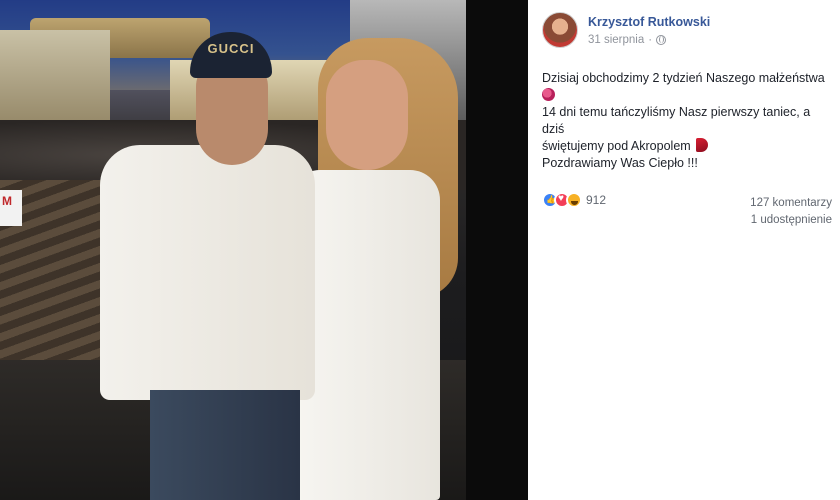  What do you see at coordinates (791, 203) in the screenshot?
I see `comments-count-link: 127 komentarzy` at bounding box center [791, 203].